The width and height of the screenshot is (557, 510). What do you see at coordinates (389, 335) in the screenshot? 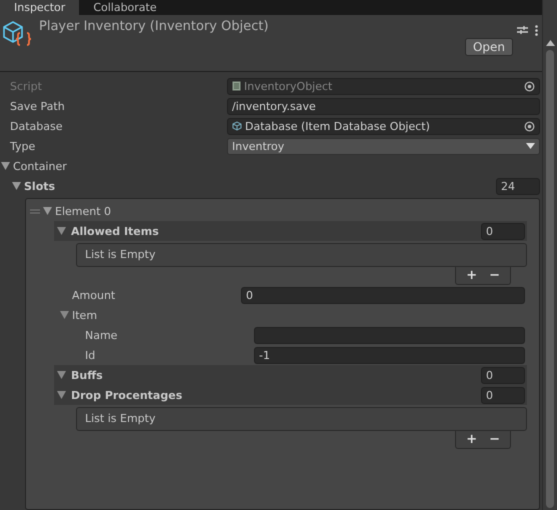
I see `text-field` at bounding box center [389, 335].